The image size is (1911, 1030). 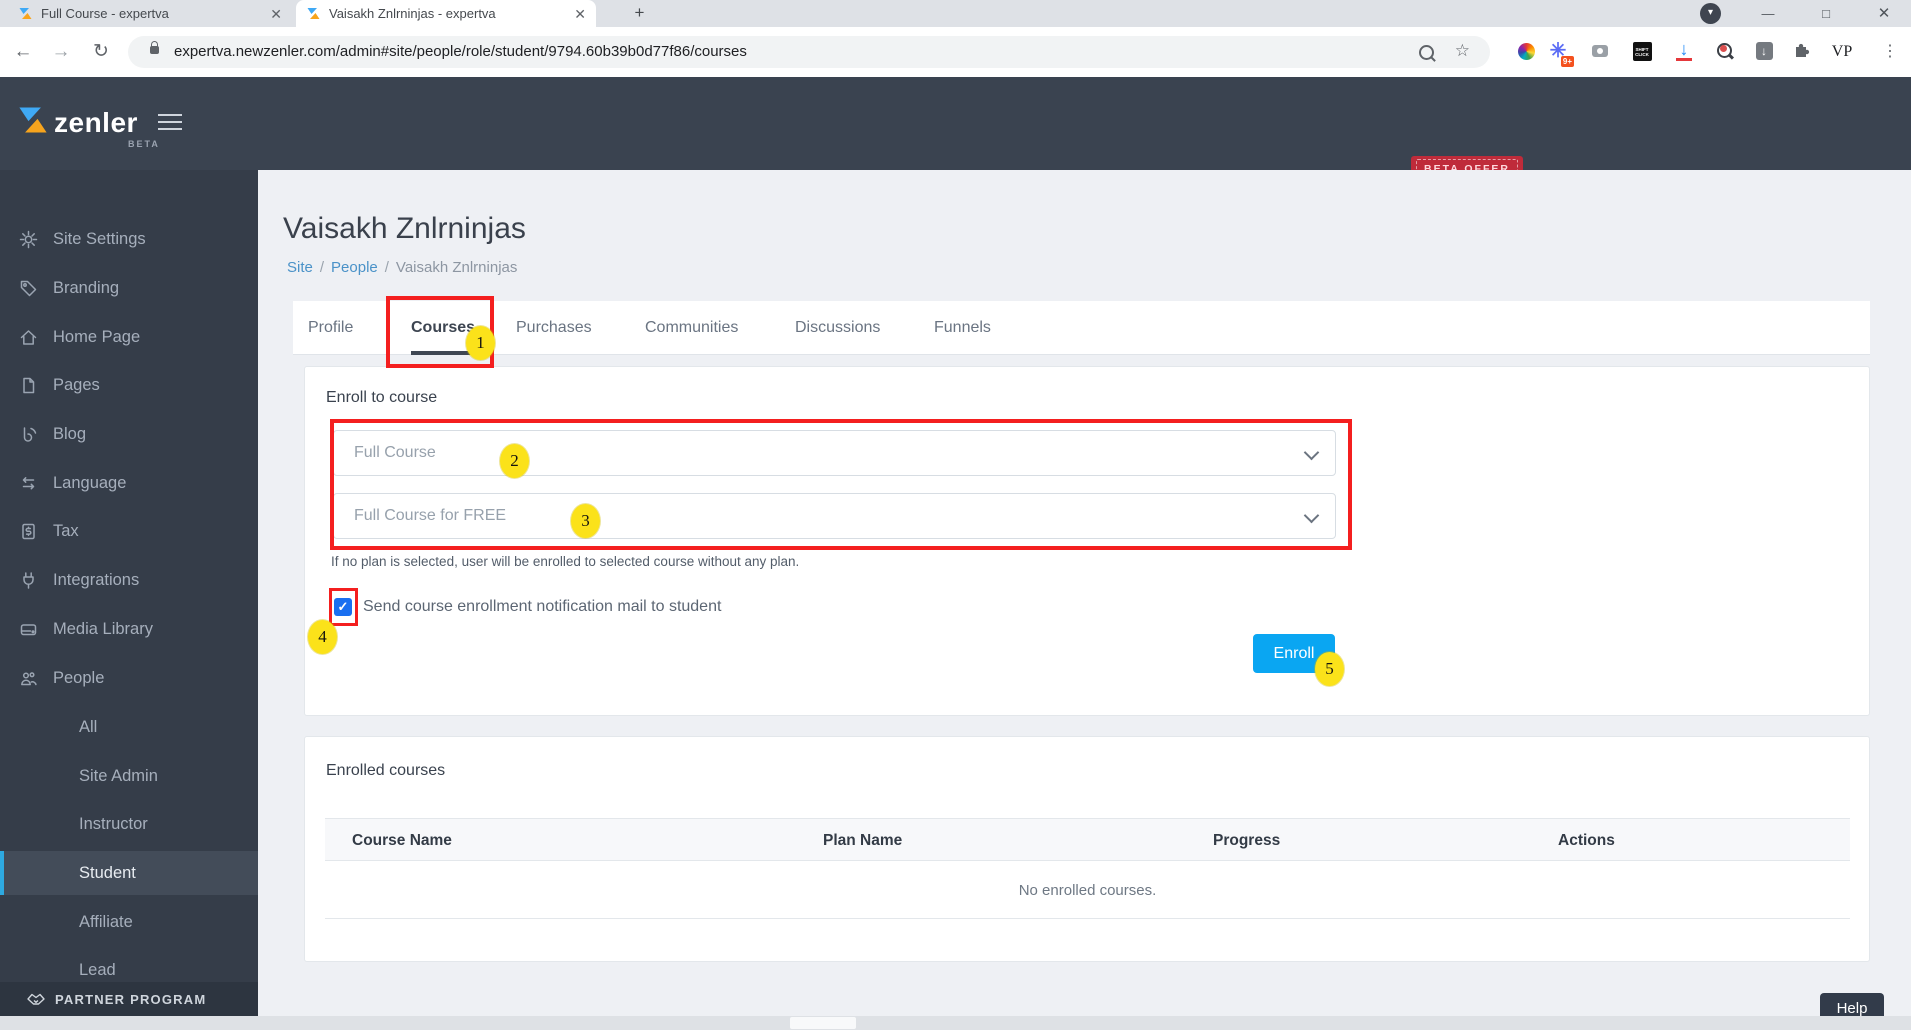 I want to click on annotation-step-1: 1, so click(x=480, y=343).